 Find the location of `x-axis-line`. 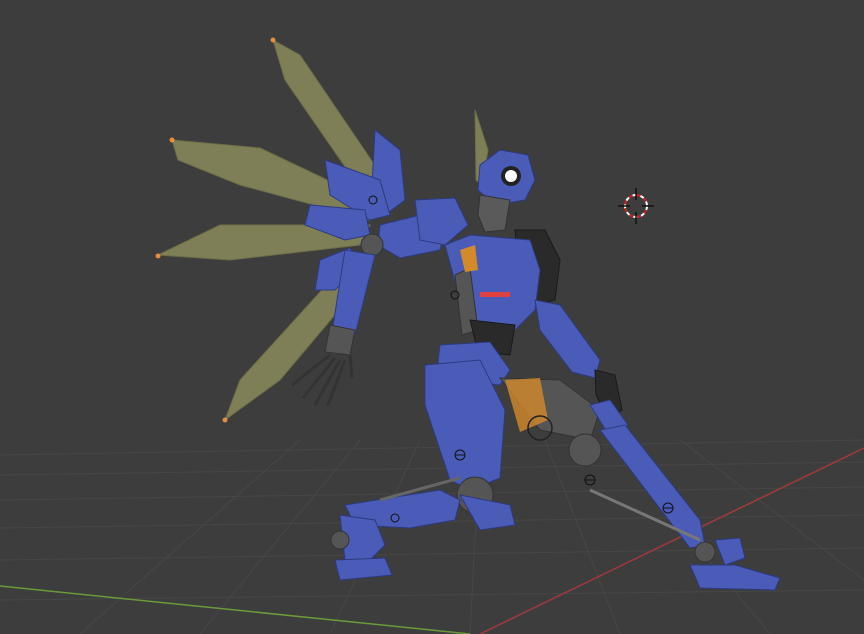

x-axis-line is located at coordinates (671, 540).